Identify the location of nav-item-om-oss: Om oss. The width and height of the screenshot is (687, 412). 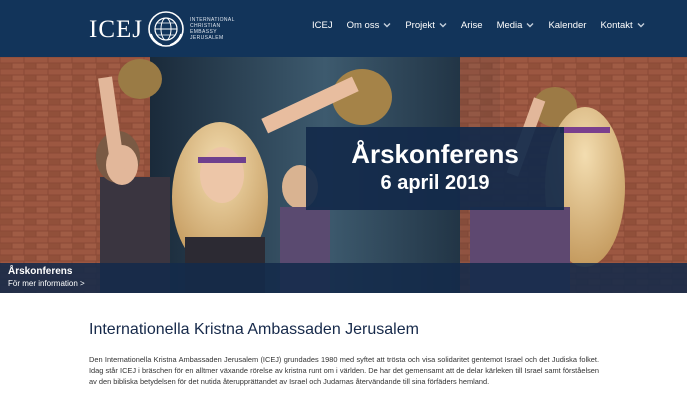
(369, 25).